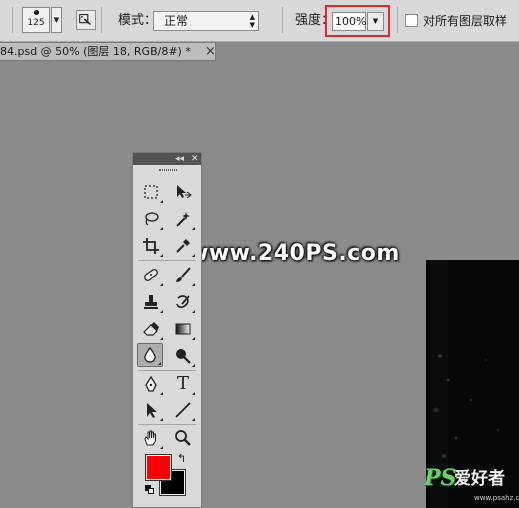  I want to click on water-drop-icon, so click(150, 354).